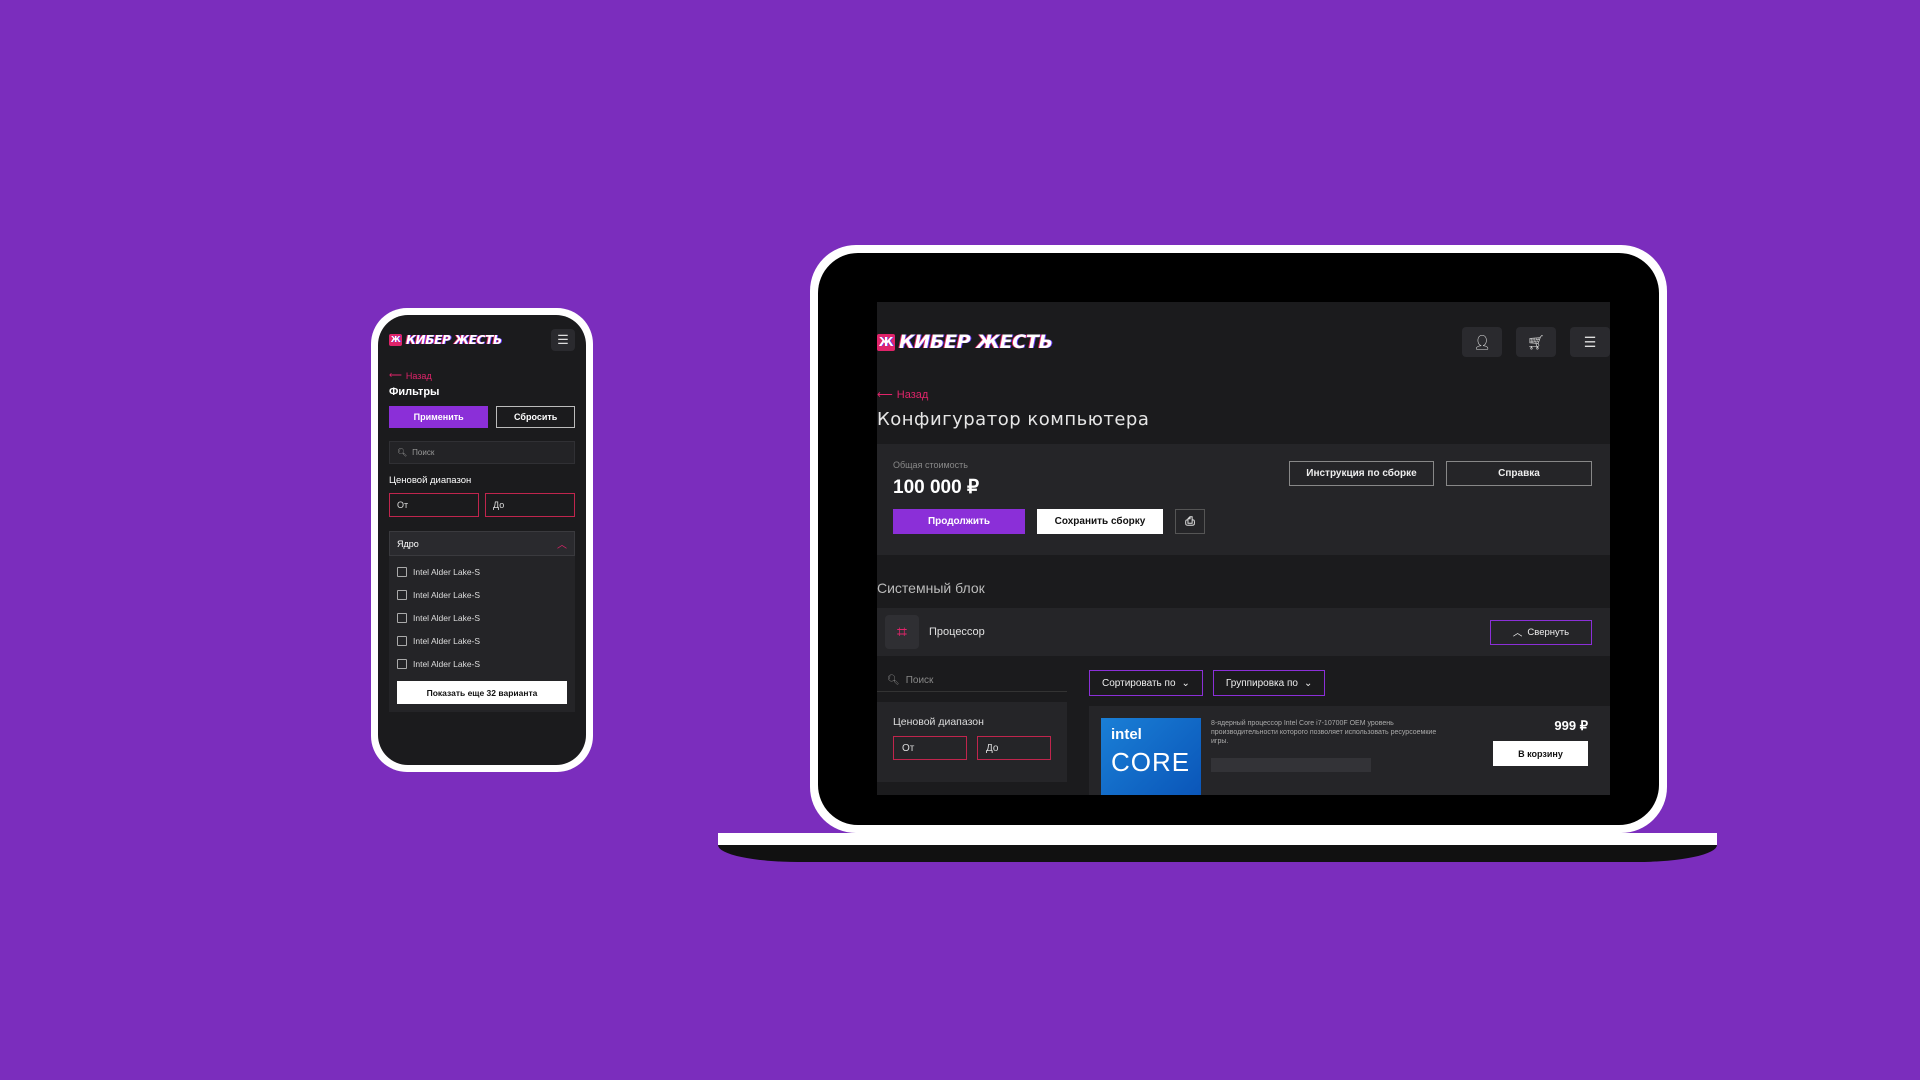 This screenshot has width=1920, height=1080. What do you see at coordinates (1548, 632) in the screenshot?
I see `collapse-label: Свернуть` at bounding box center [1548, 632].